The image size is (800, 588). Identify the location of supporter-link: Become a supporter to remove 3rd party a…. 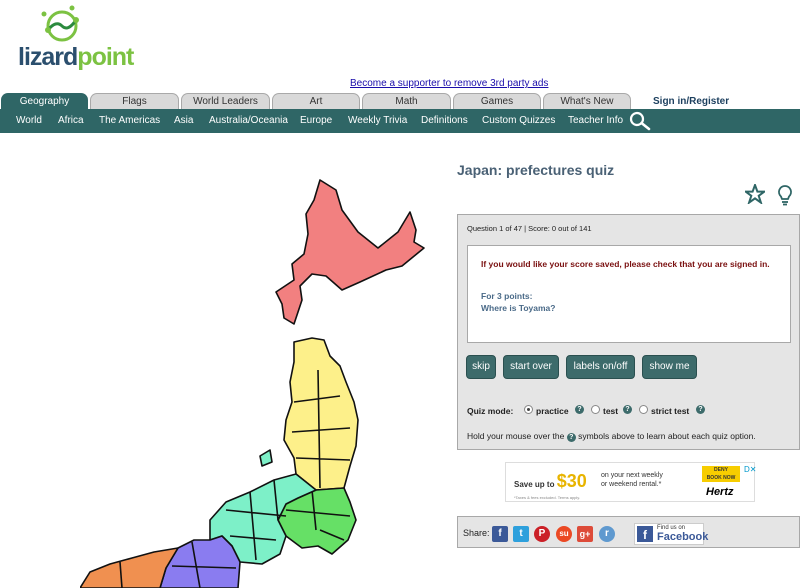
(449, 83).